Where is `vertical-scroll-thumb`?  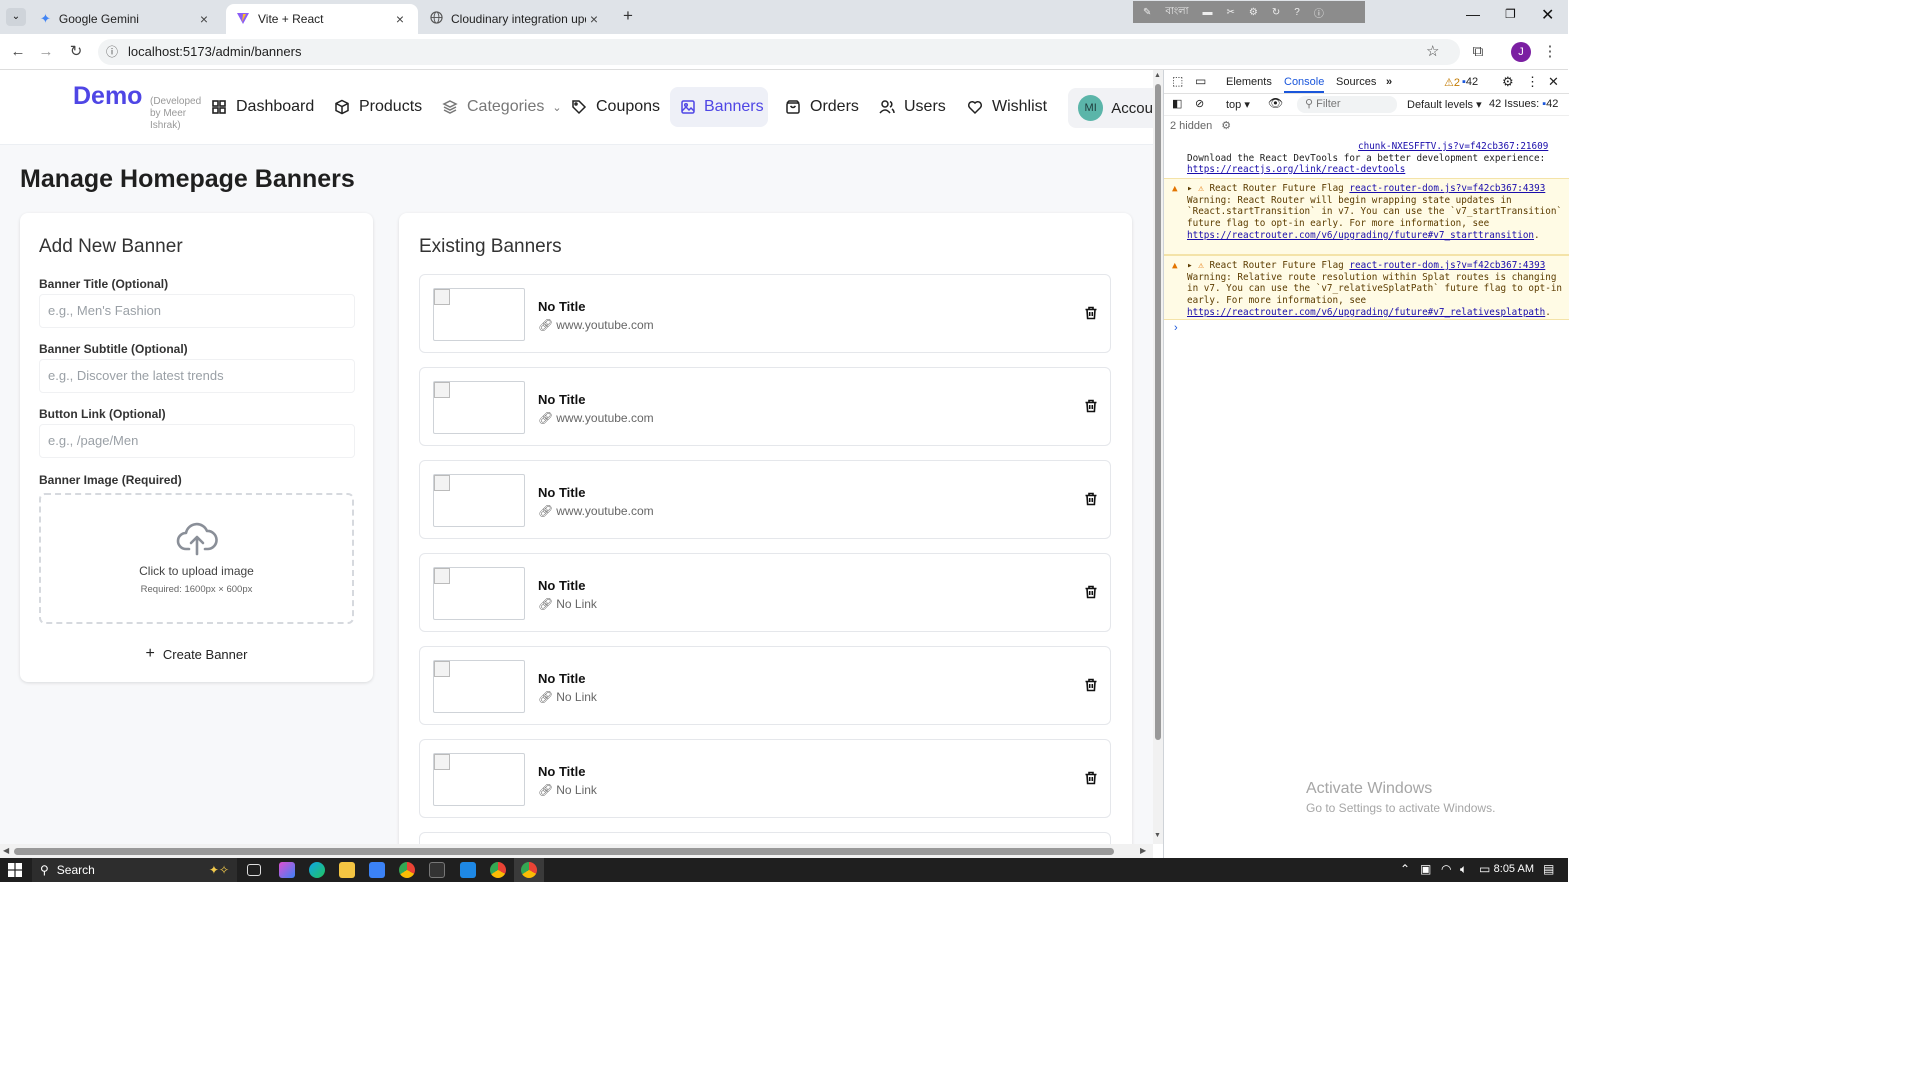 vertical-scroll-thumb is located at coordinates (1158, 412).